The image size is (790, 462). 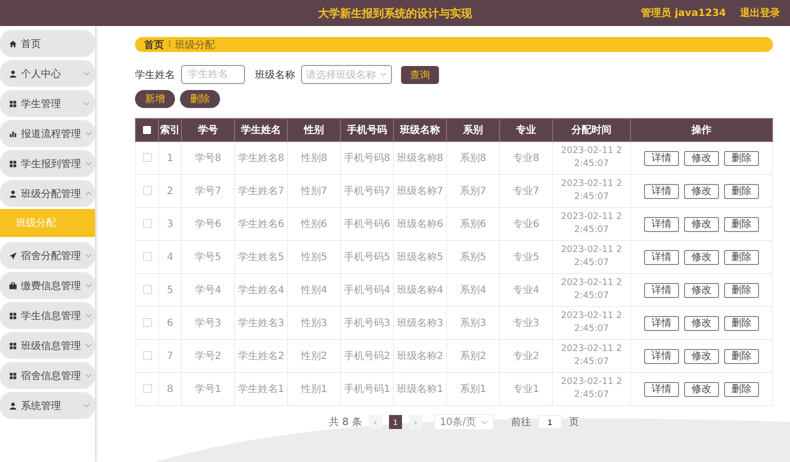 What do you see at coordinates (526, 130) in the screenshot?
I see `column-header: 专业` at bounding box center [526, 130].